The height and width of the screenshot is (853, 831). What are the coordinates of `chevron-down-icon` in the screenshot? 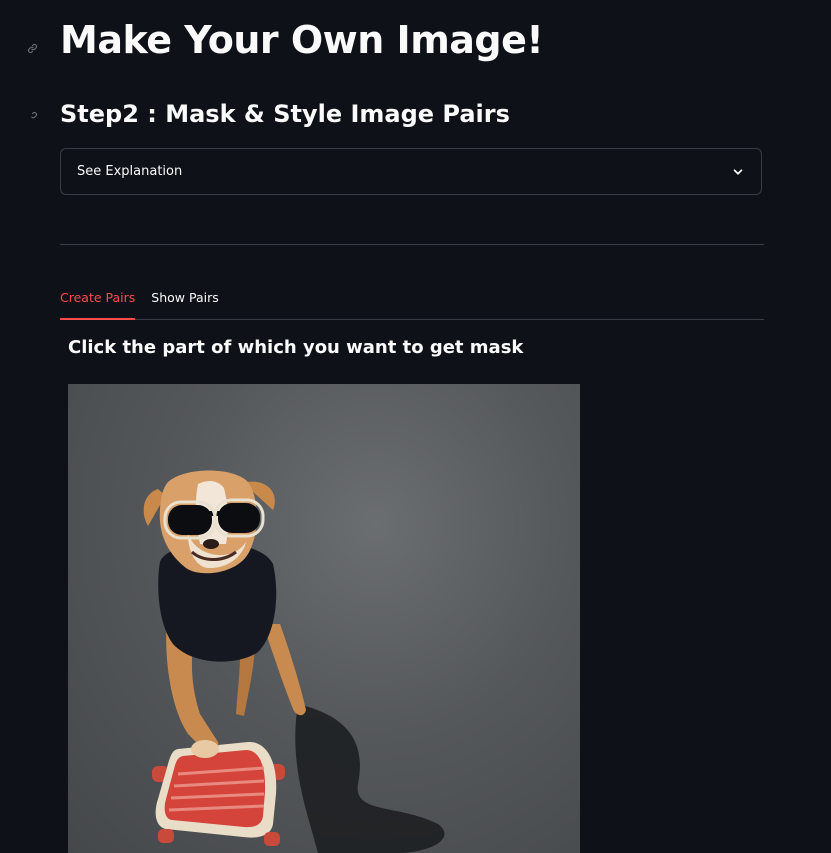 It's located at (738, 172).